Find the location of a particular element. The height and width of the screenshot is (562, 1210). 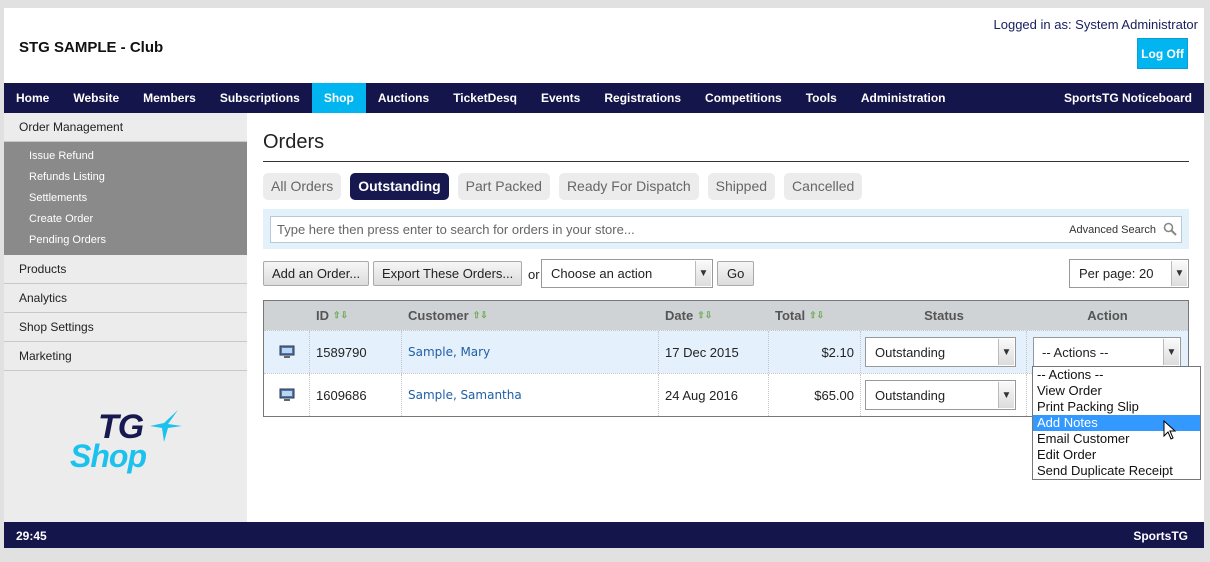

logged-in-text: Logged in as: System Administrator is located at coordinates (1096, 24).